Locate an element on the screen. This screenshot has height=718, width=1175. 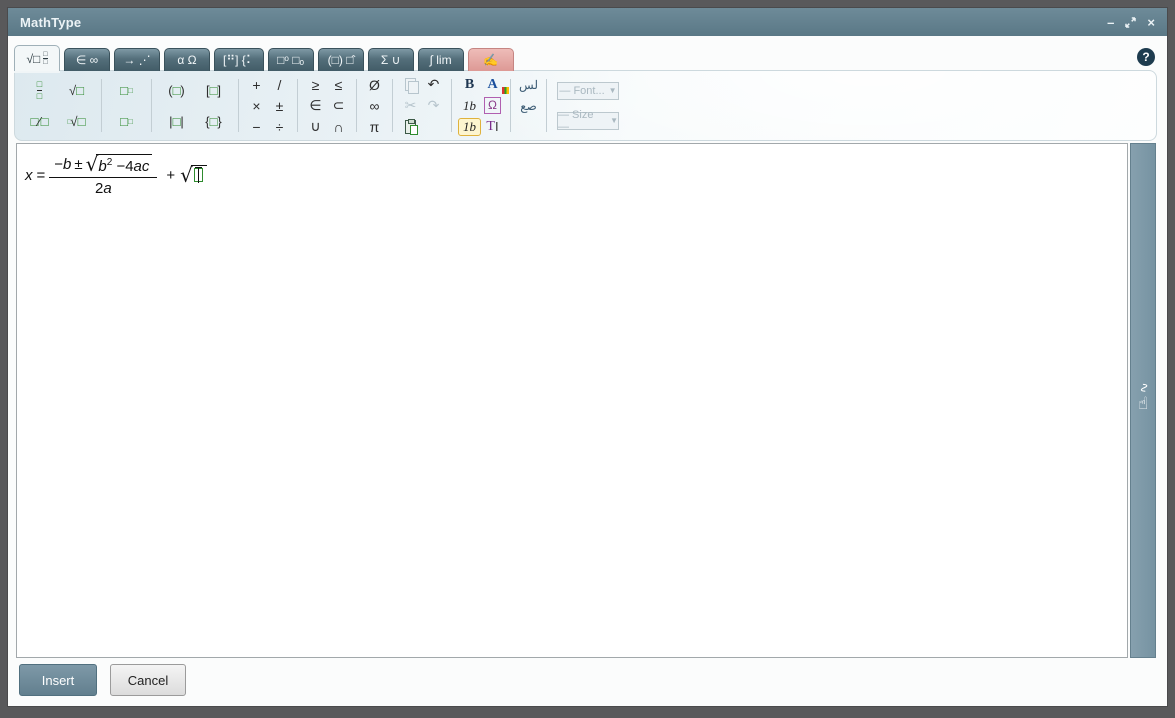
window-controls: – × is located at coordinates (1131, 22).